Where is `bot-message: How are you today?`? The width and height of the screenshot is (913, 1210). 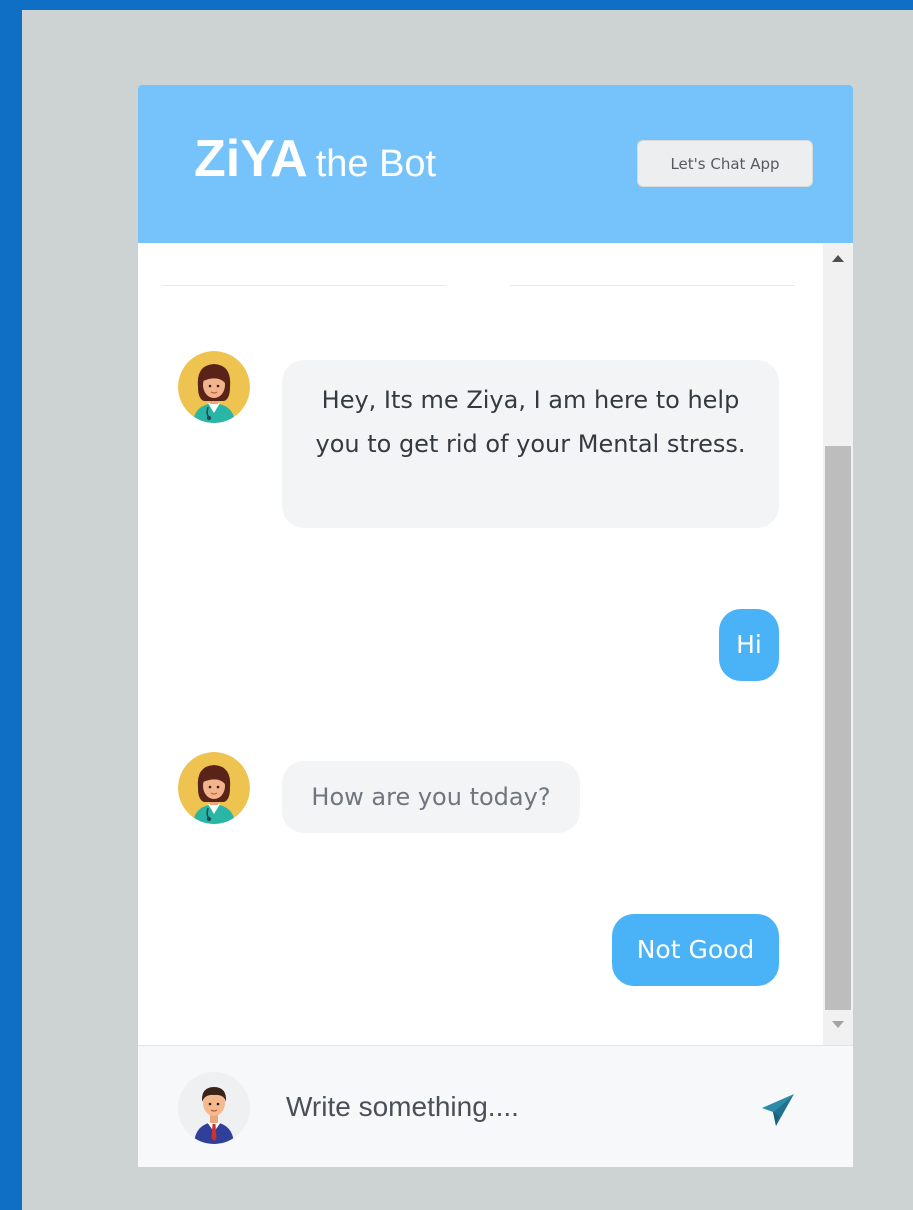 bot-message: How are you today? is located at coordinates (431, 797).